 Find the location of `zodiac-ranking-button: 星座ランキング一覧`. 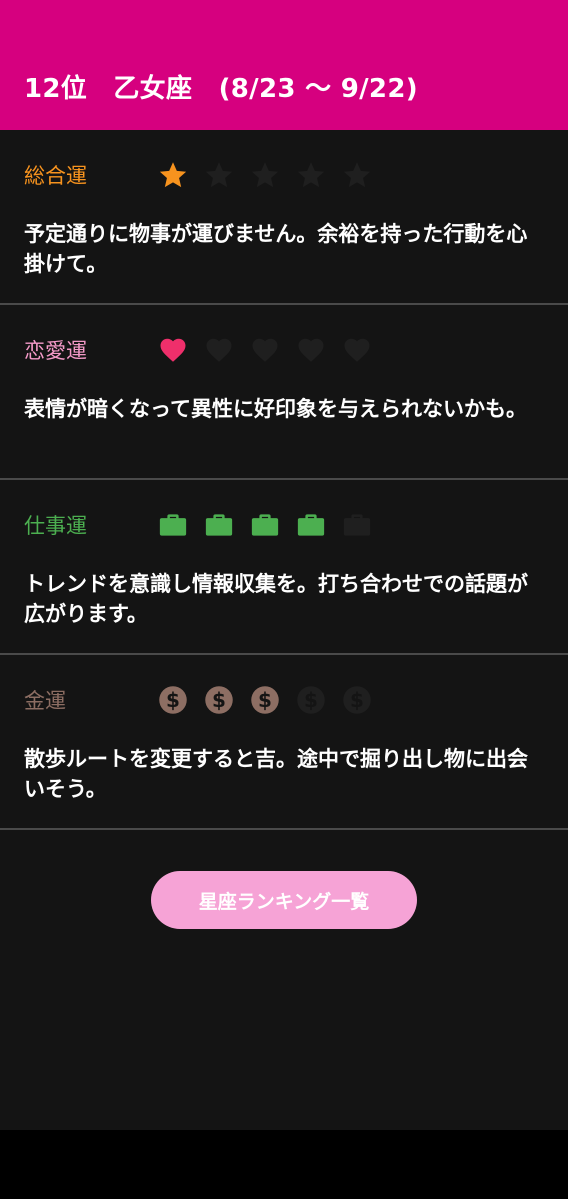

zodiac-ranking-button: 星座ランキング一覧 is located at coordinates (284, 900).